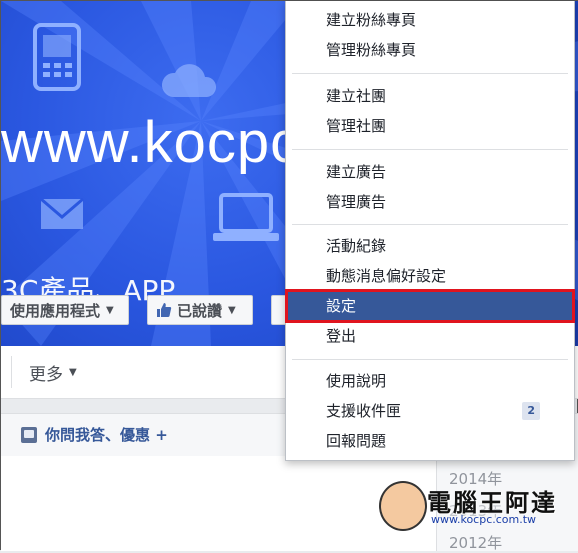 The height and width of the screenshot is (553, 578). Describe the element at coordinates (57, 57) in the screenshot. I see `phone-icon` at that location.